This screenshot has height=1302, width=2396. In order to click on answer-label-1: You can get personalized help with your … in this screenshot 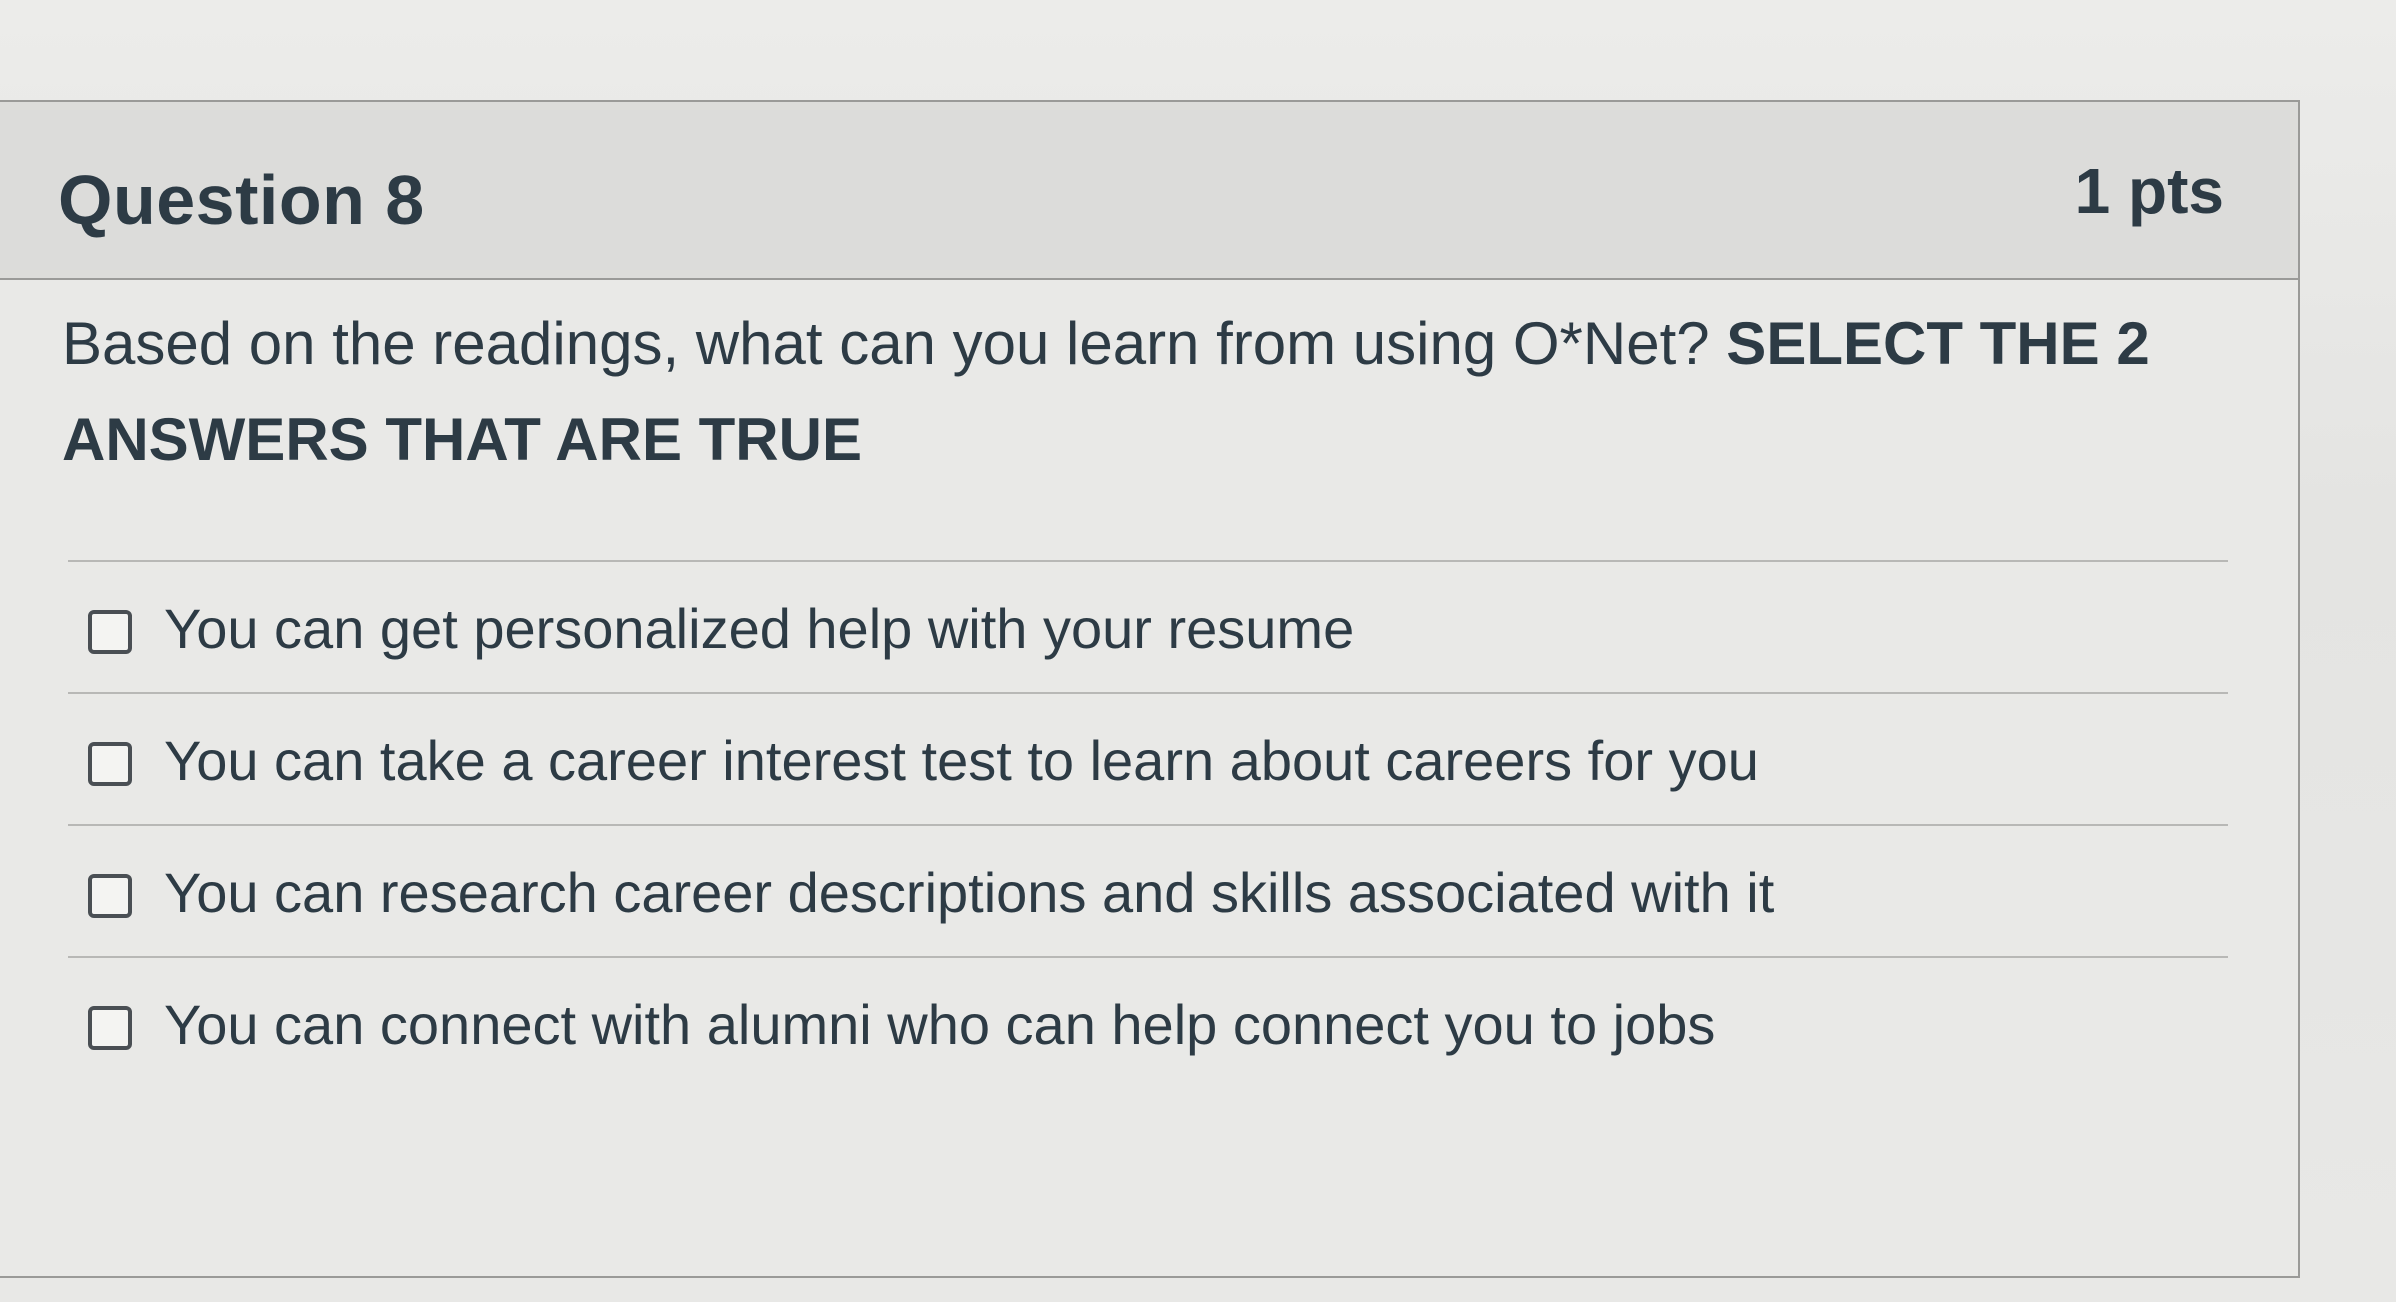, I will do `click(759, 628)`.